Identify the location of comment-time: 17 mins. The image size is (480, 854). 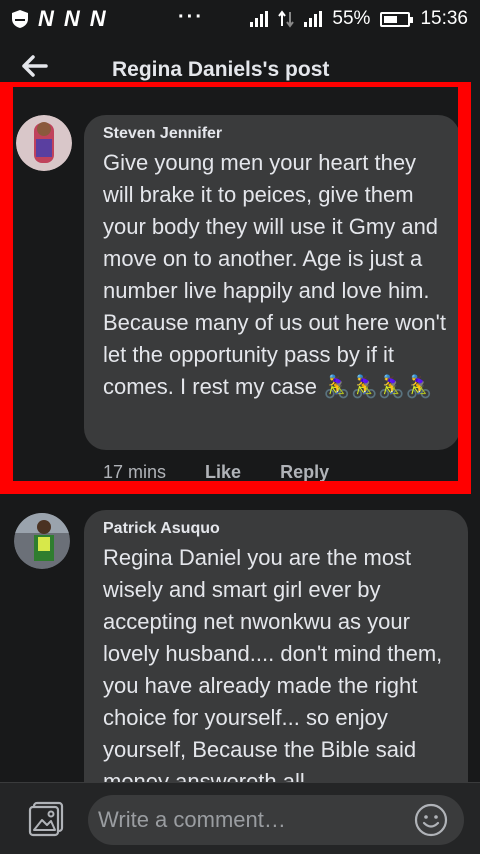
(135, 472).